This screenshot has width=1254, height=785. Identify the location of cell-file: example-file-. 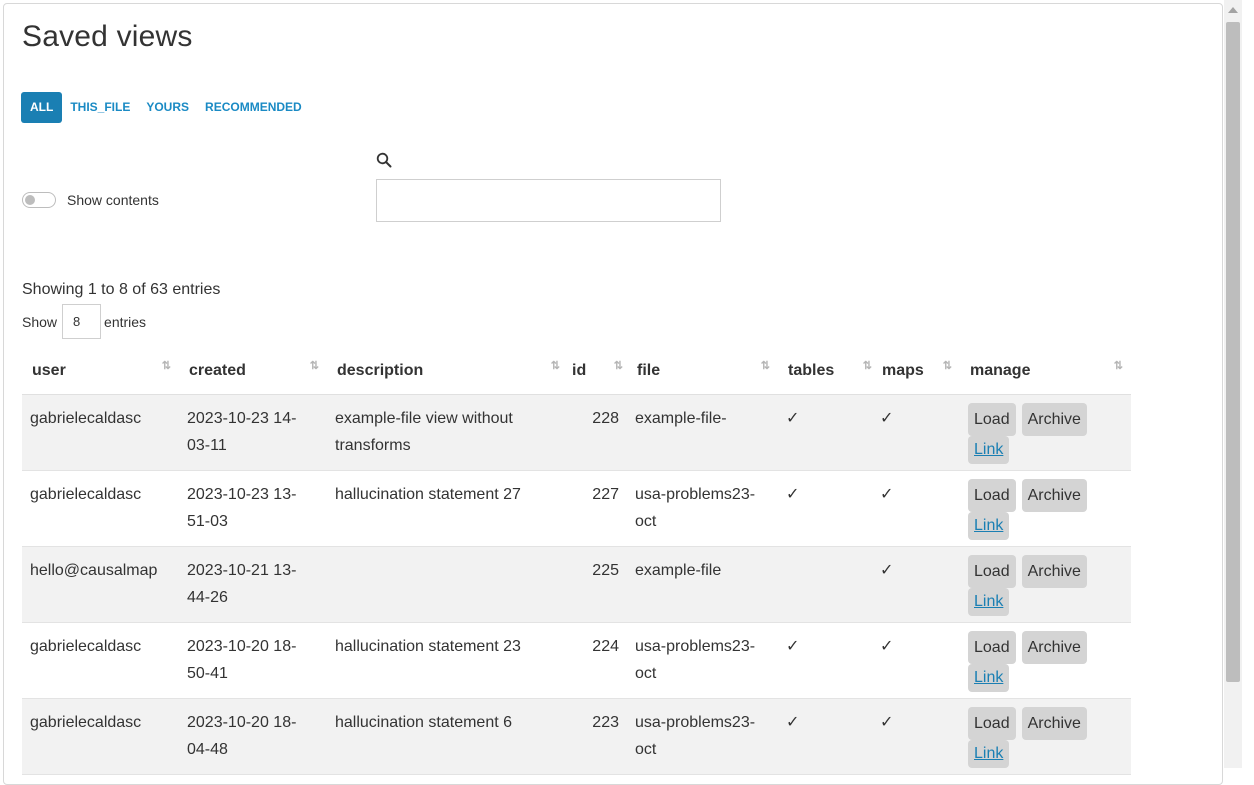
(702, 432).